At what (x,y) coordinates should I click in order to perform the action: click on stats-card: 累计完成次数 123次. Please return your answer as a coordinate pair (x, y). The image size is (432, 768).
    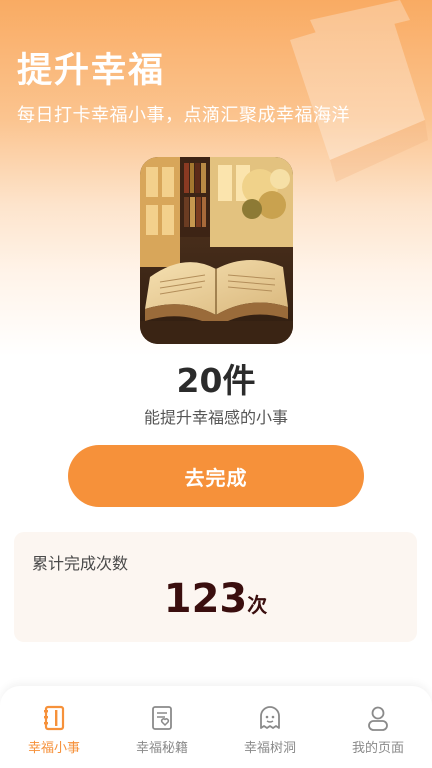
    Looking at the image, I should click on (215, 587).